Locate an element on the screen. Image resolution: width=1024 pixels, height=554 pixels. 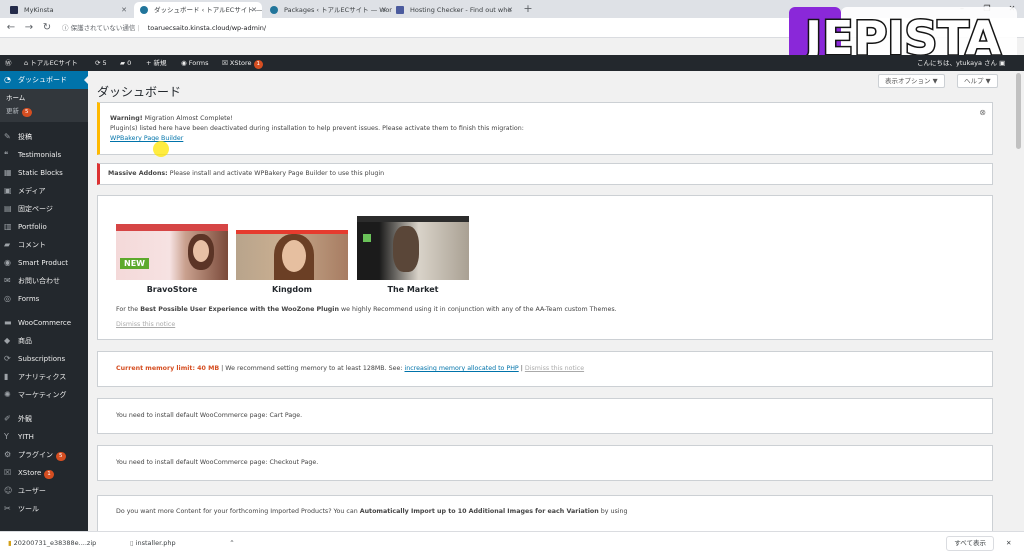
sidebar-item-label: Forms is located at coordinates (29, 299).